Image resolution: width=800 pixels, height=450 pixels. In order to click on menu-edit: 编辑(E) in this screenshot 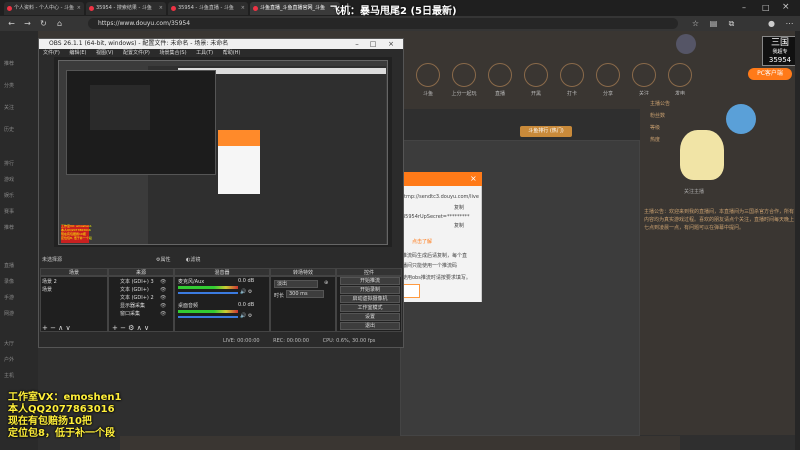, I will do `click(77, 53)`.